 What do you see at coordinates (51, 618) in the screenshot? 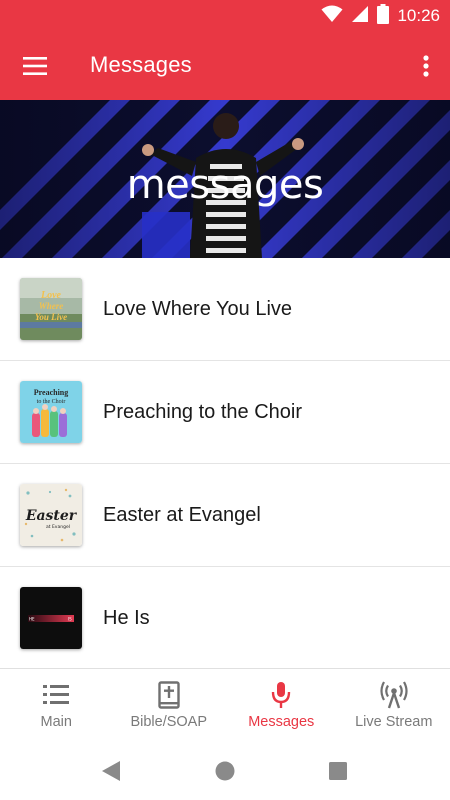
I see `series-thumbnail: HE IS` at bounding box center [51, 618].